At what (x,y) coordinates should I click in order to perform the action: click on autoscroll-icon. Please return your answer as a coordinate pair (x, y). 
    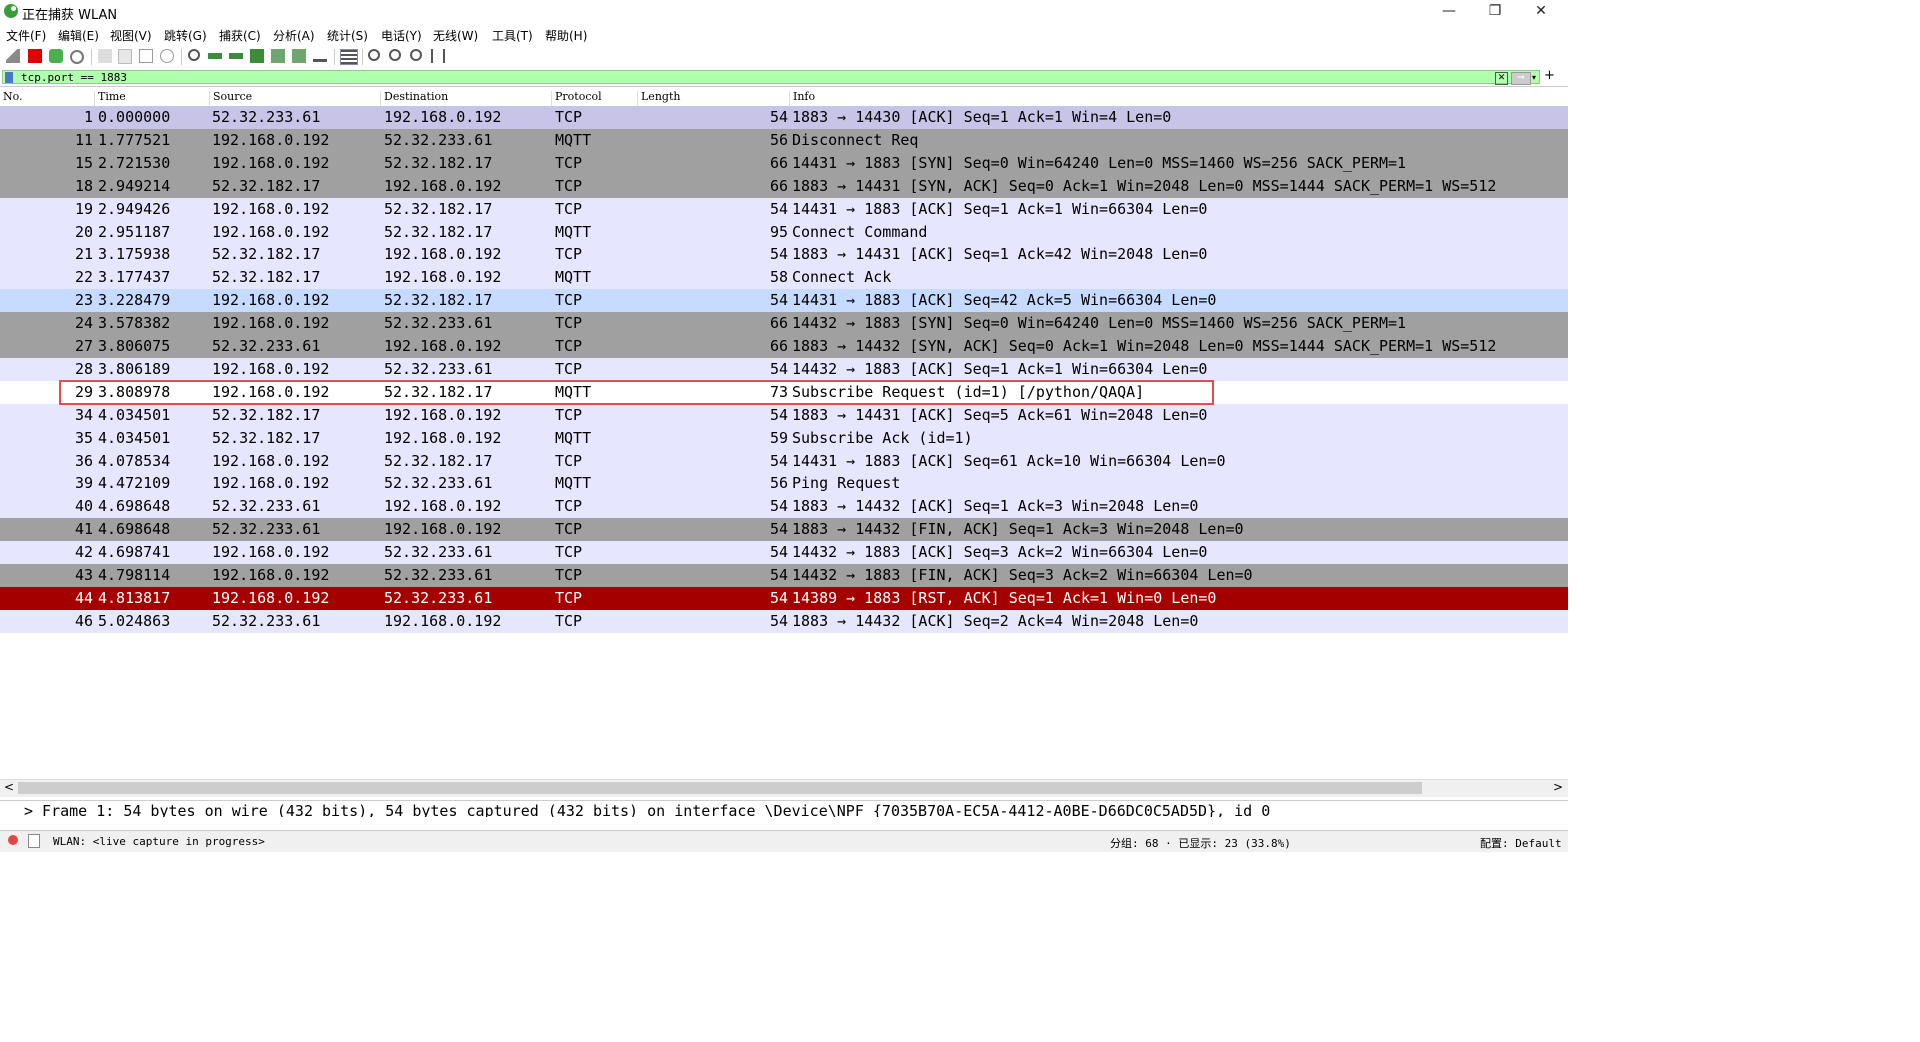
    Looking at the image, I should click on (320, 55).